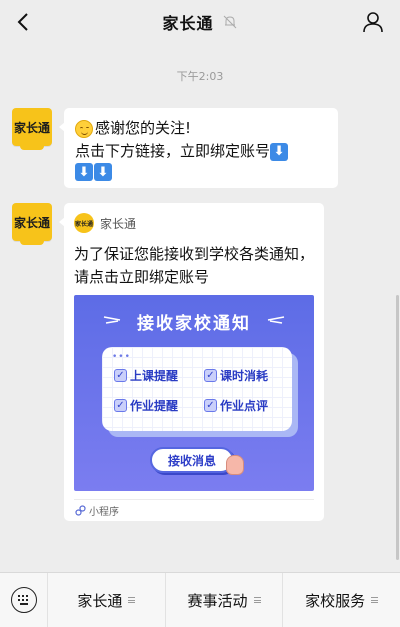  Describe the element at coordinates (230, 22) in the screenshot. I see `bell-muted-icon` at that location.